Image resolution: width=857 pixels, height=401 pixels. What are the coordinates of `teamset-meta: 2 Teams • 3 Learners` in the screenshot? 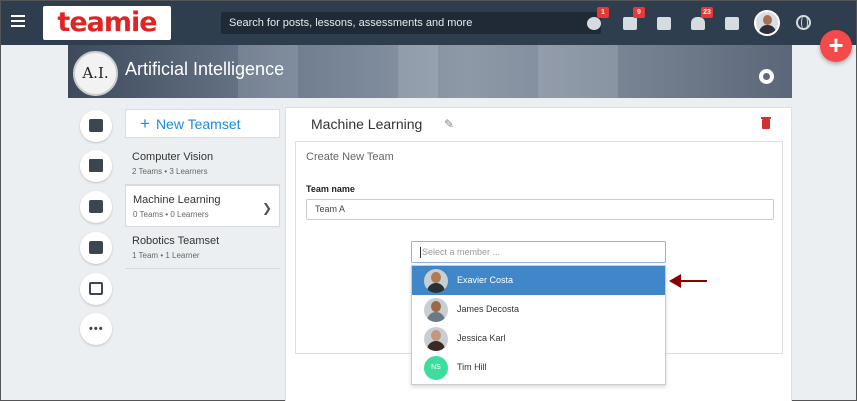 It's located at (170, 171).